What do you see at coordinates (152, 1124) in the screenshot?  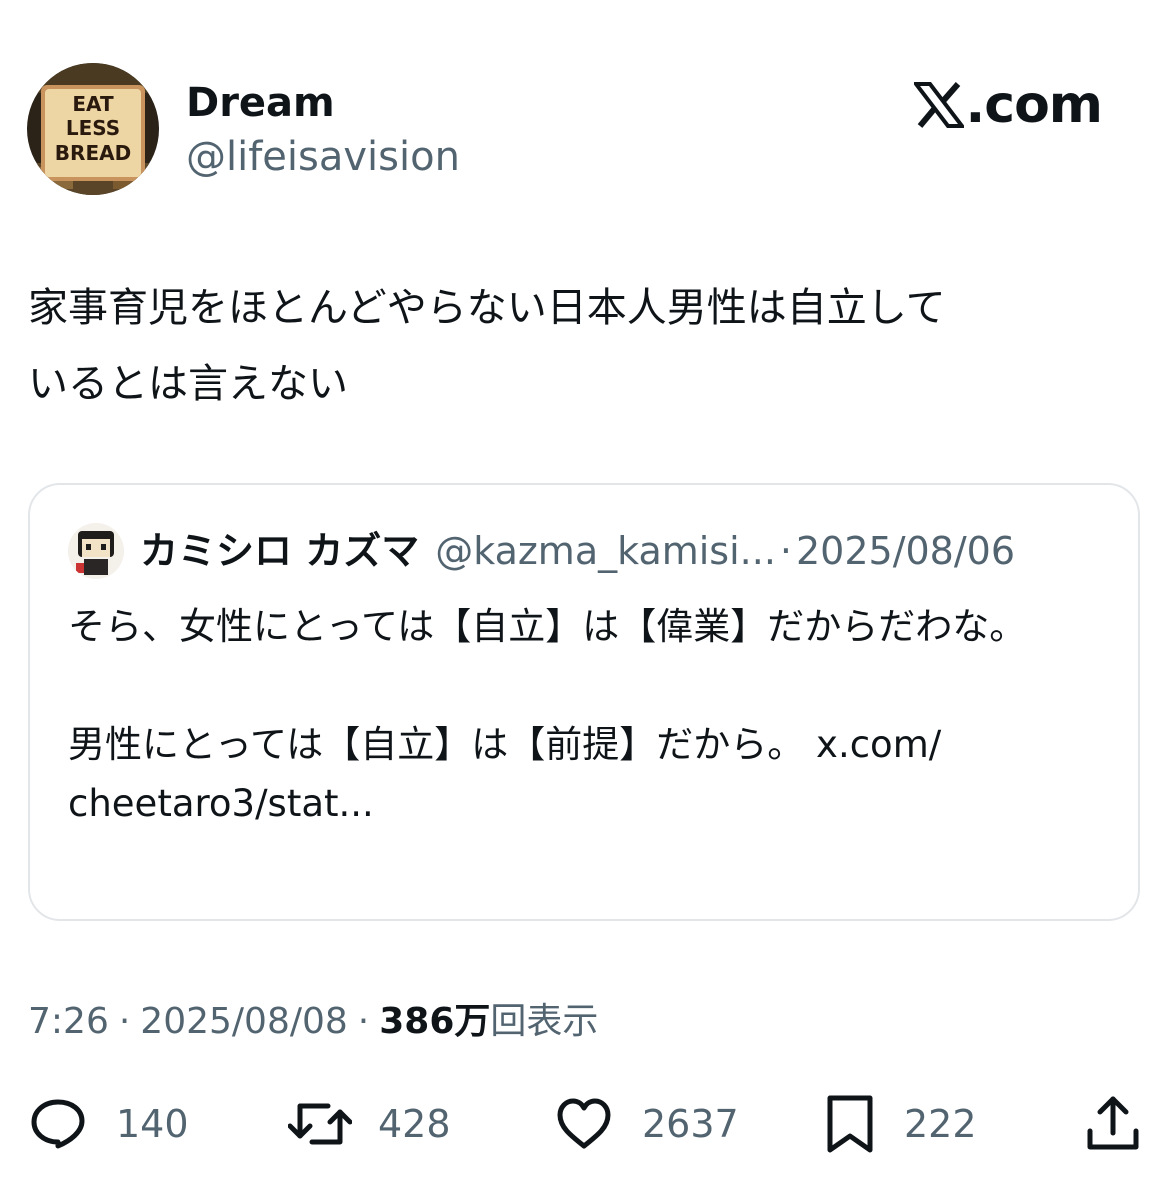 I see `reply-count: 140` at bounding box center [152, 1124].